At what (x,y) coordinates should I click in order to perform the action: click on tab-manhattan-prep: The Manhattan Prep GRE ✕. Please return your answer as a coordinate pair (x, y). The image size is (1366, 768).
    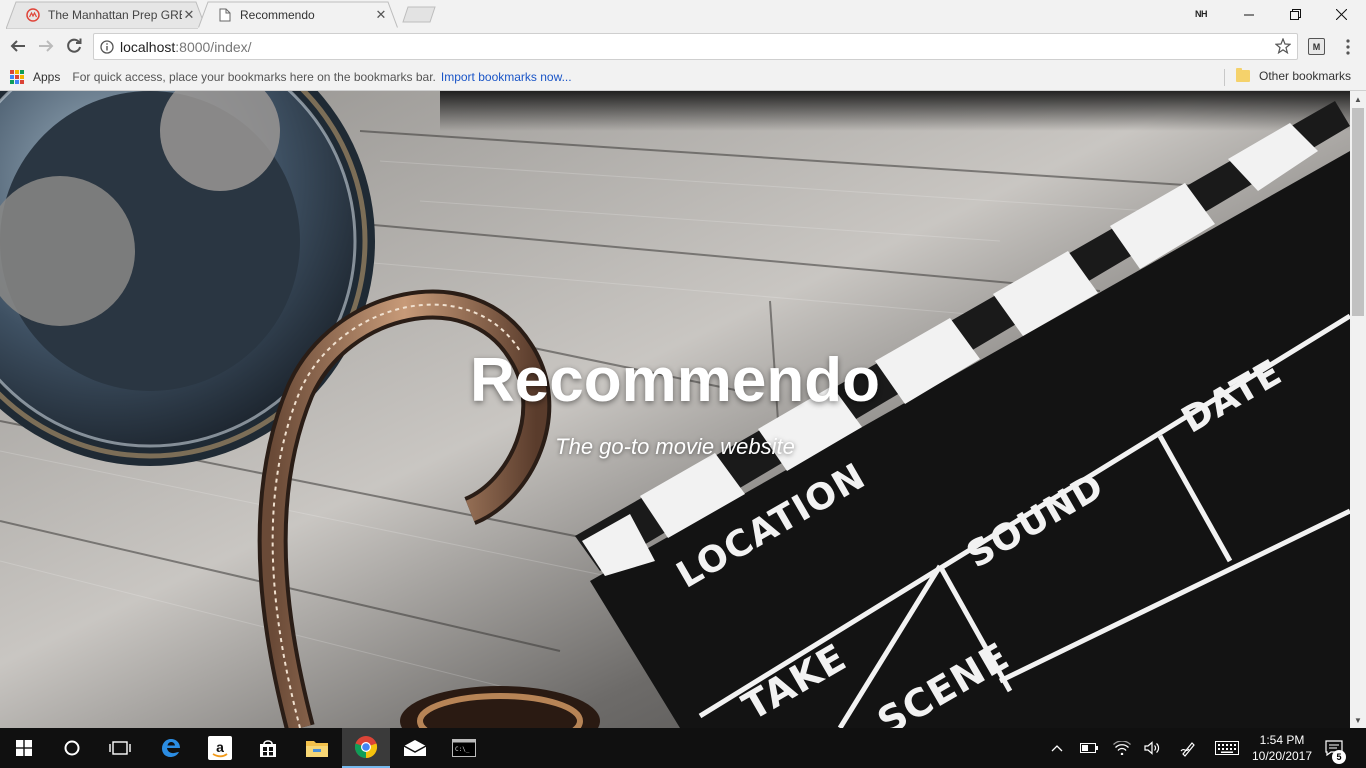
    Looking at the image, I should click on (106, 15).